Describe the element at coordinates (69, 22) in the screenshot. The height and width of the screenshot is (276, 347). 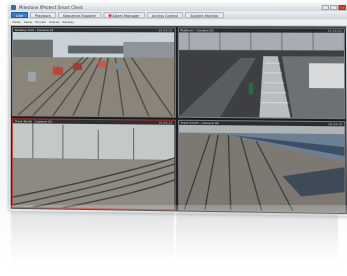
I see `subbar-item-railway: Railway` at that location.